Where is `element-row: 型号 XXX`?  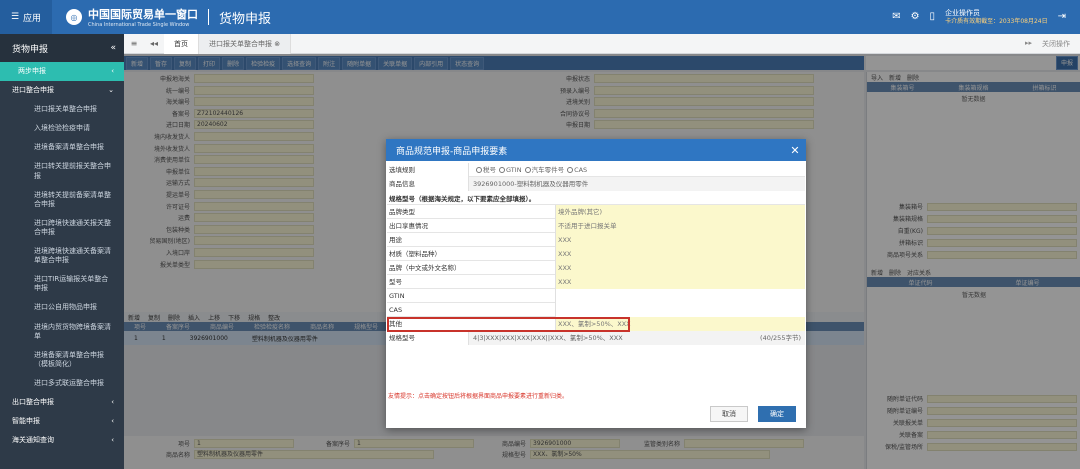 element-row: 型号 XXX is located at coordinates (596, 281).